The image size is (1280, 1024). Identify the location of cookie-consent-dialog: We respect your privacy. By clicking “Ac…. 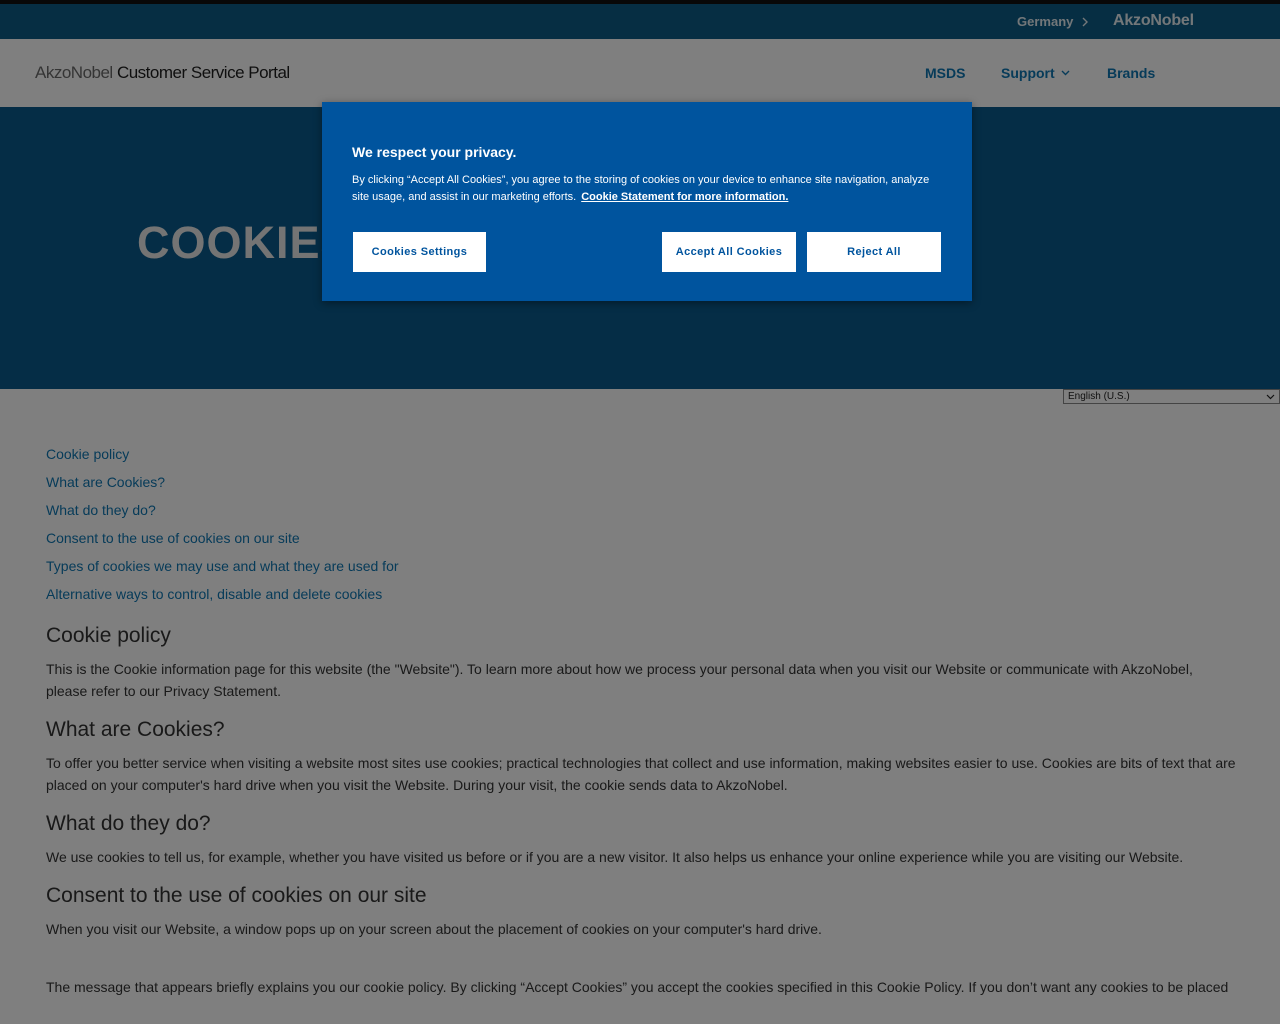
(647, 201).